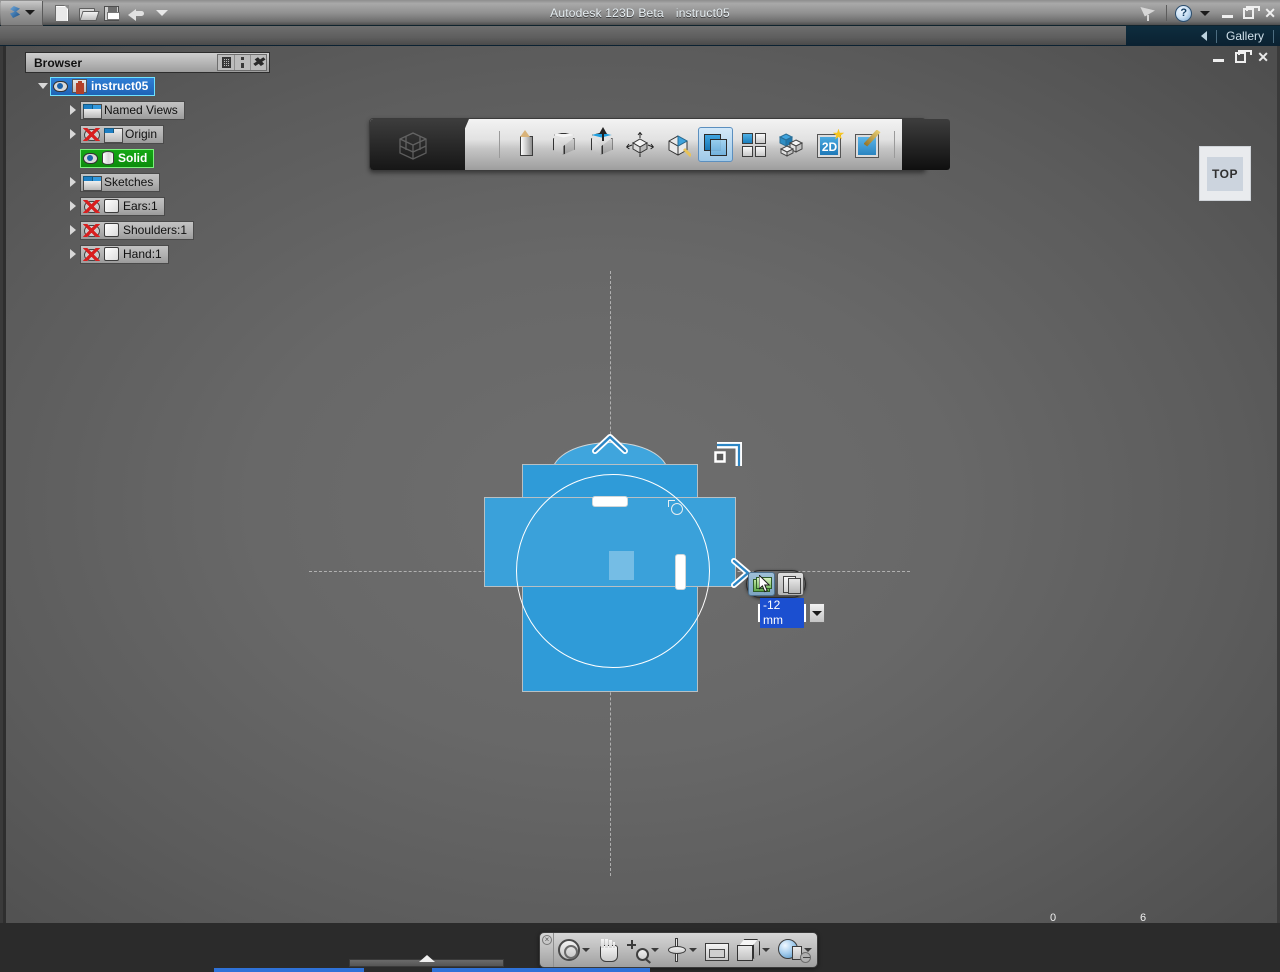  What do you see at coordinates (791, 144) in the screenshot?
I see `assemble-tool` at bounding box center [791, 144].